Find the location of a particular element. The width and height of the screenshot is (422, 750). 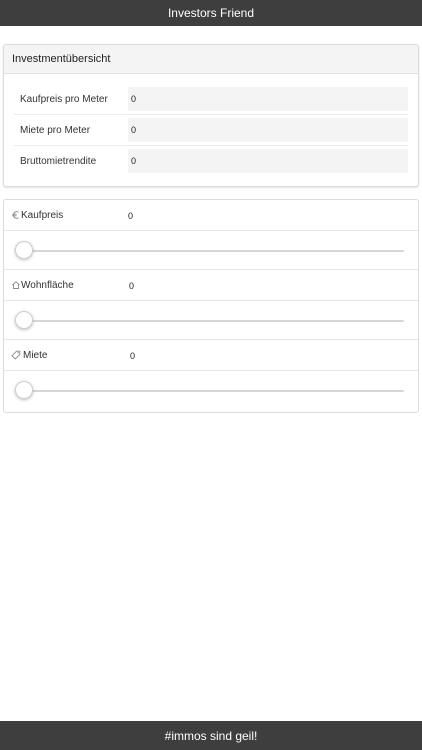

bottom-bar: #immos sind geil! is located at coordinates (211, 735).